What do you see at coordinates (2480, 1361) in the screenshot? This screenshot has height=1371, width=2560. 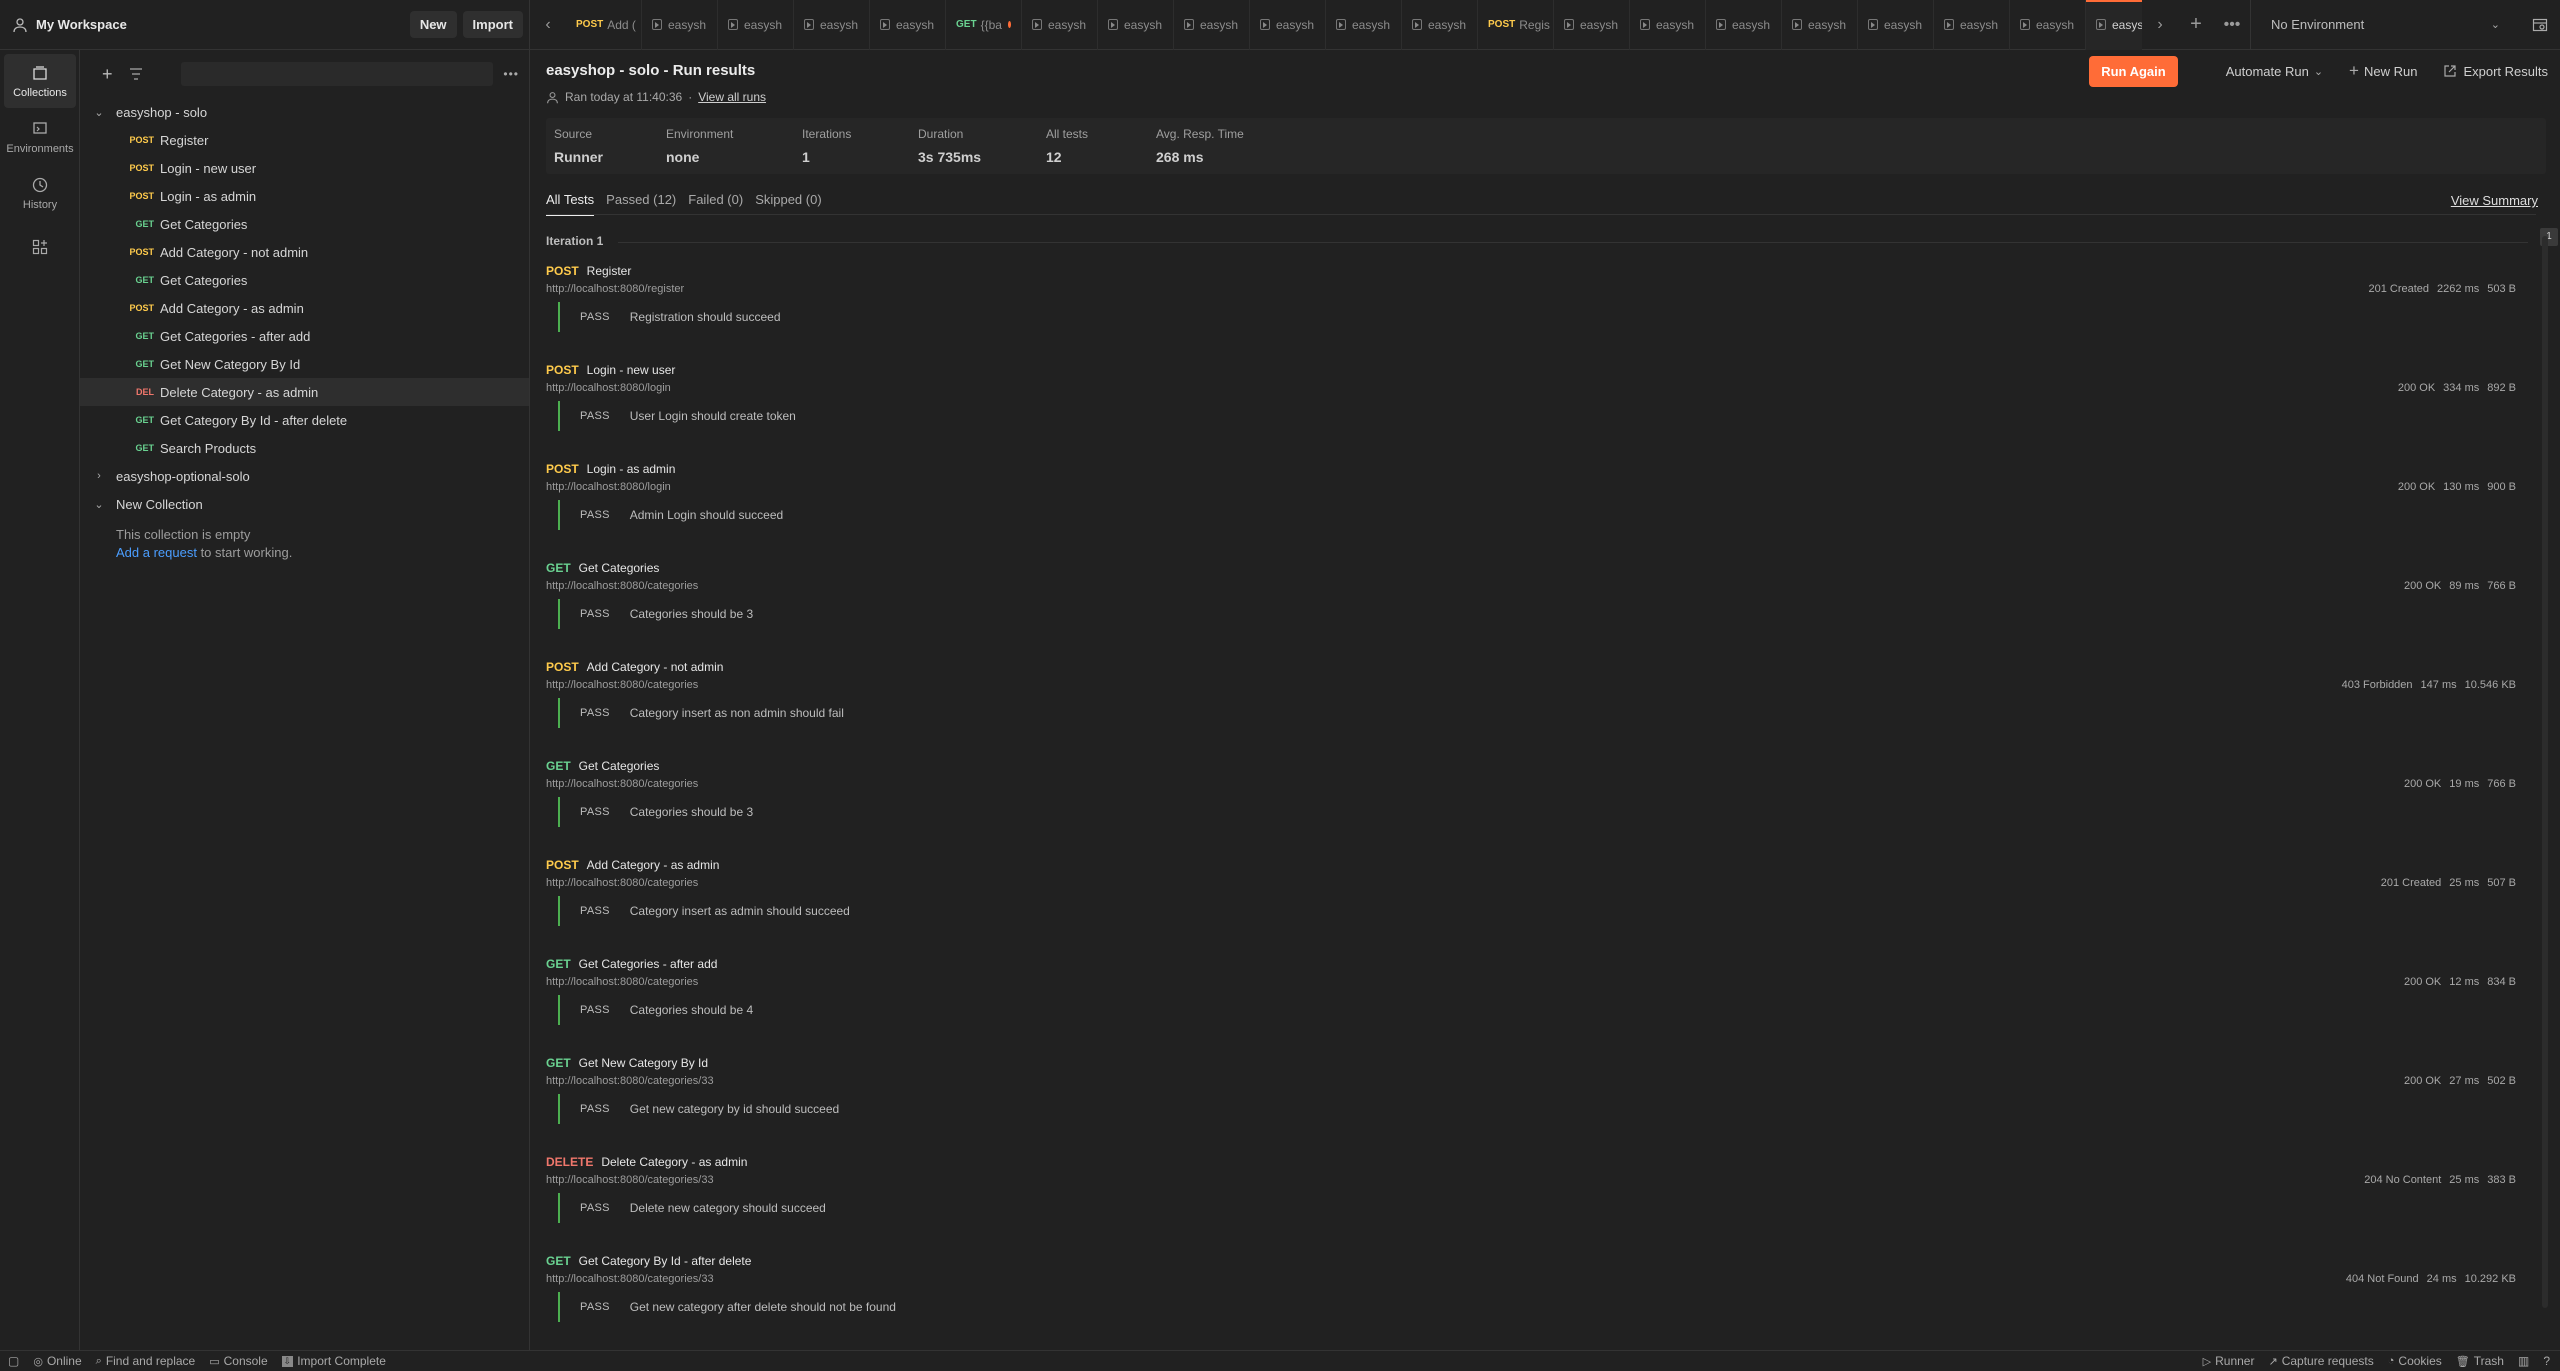 I see `trash-button: 🗑︎ Trash` at bounding box center [2480, 1361].